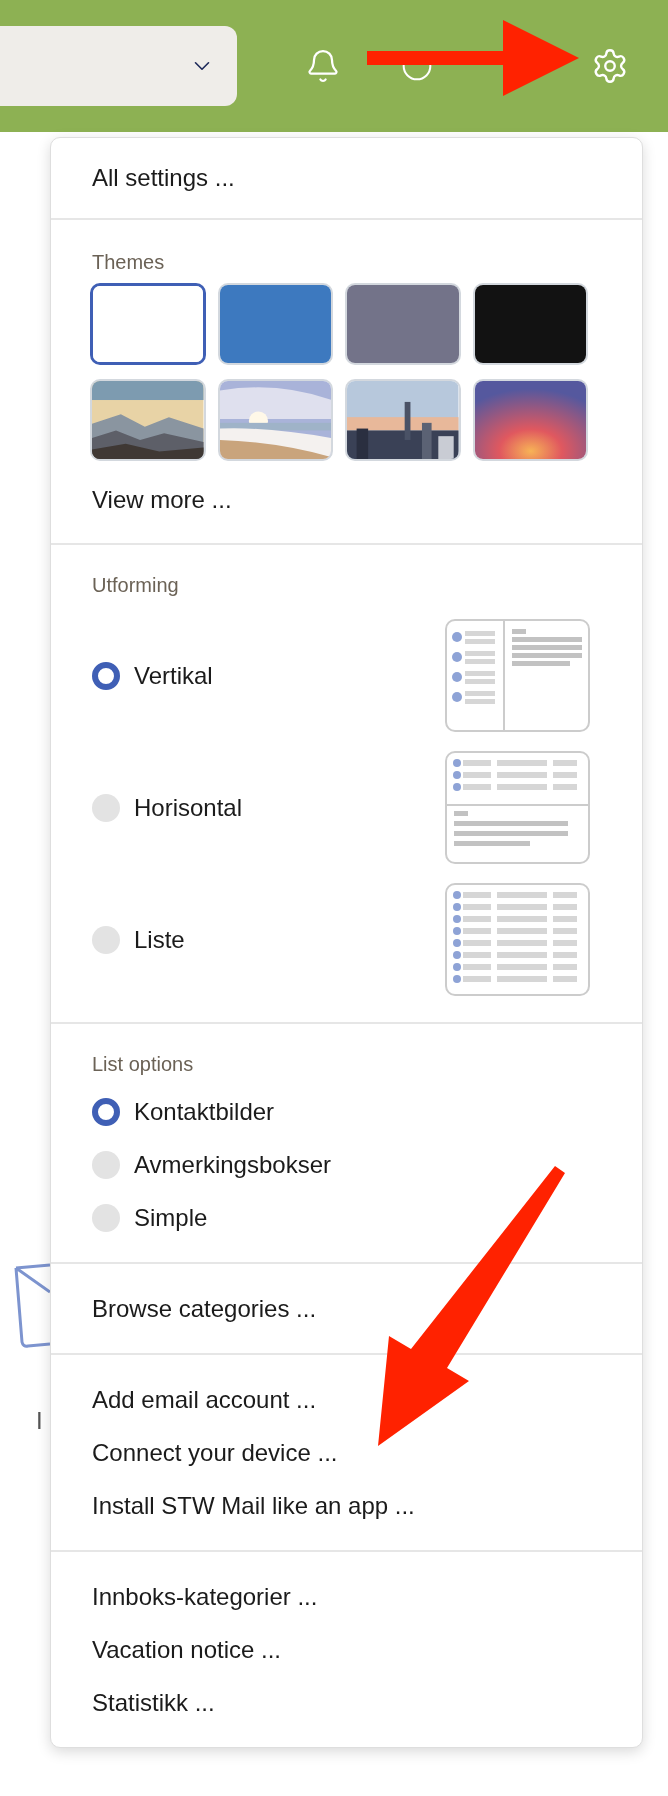  Describe the element at coordinates (32, 1306) in the screenshot. I see `envelope-icon` at that location.